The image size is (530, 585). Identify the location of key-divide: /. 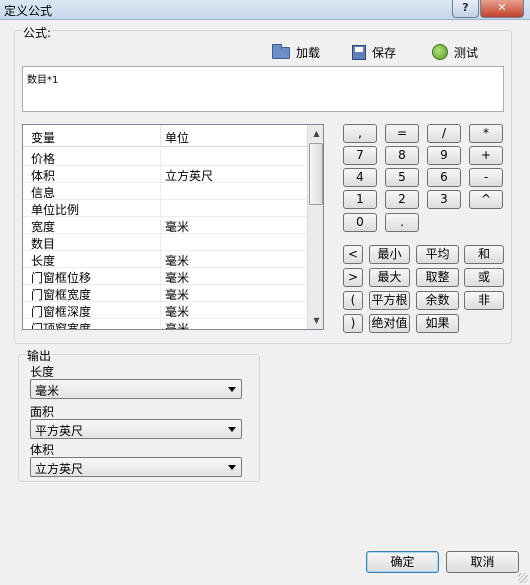
(444, 133).